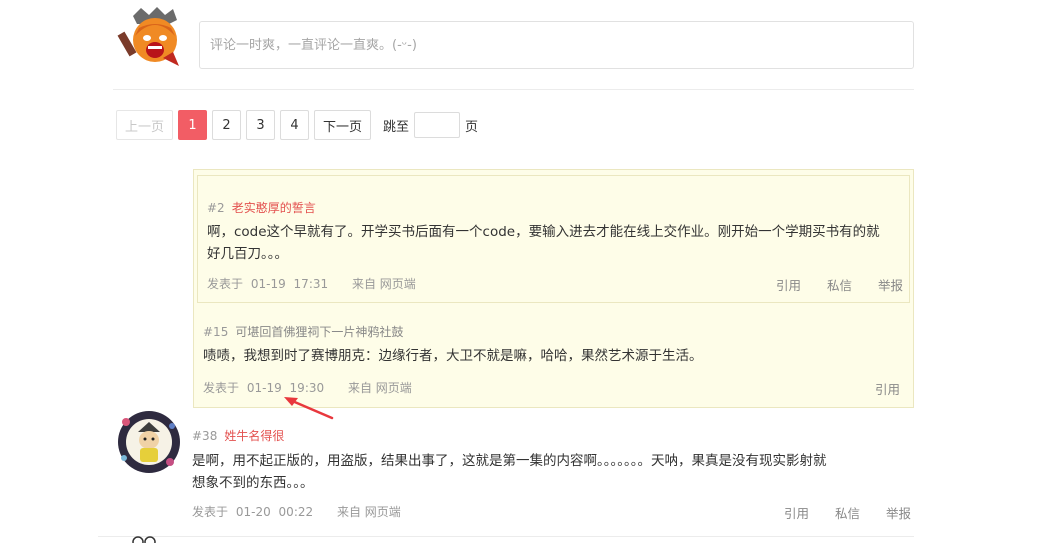  What do you see at coordinates (216, 332) in the screenshot?
I see `floor-number: #15` at bounding box center [216, 332].